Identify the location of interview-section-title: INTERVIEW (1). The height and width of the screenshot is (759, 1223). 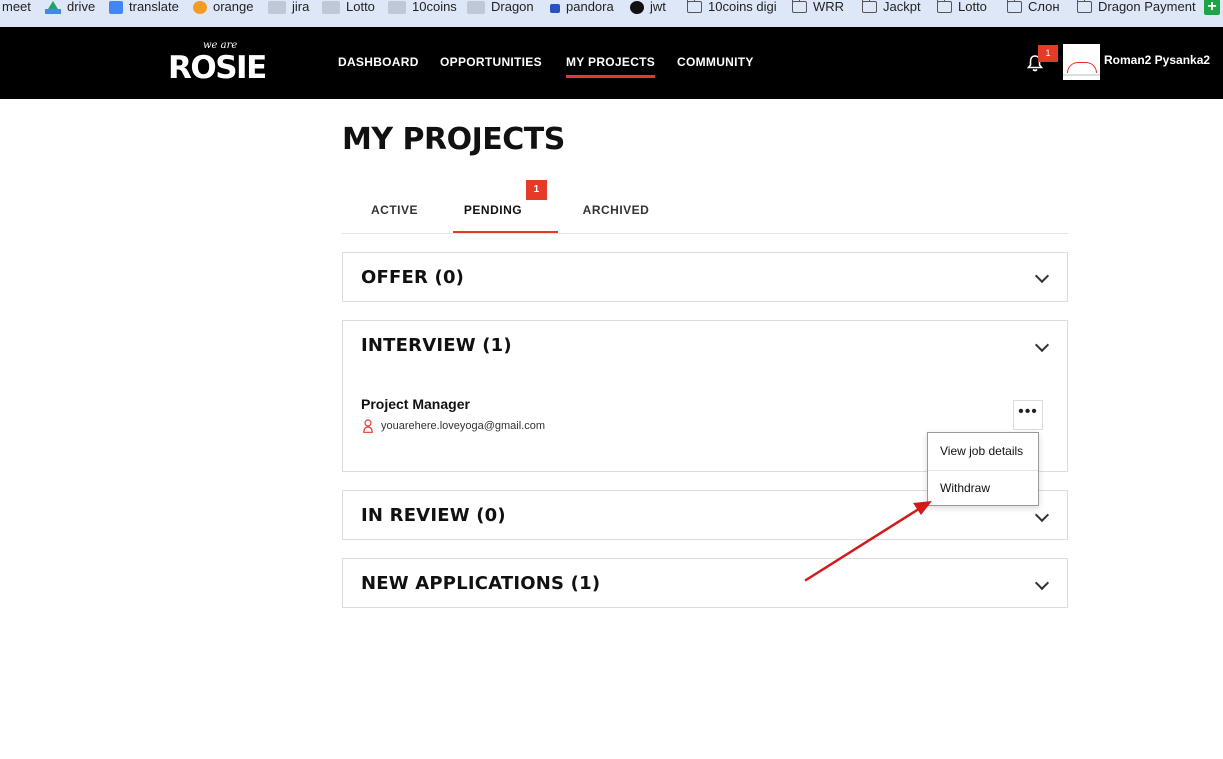
(436, 345).